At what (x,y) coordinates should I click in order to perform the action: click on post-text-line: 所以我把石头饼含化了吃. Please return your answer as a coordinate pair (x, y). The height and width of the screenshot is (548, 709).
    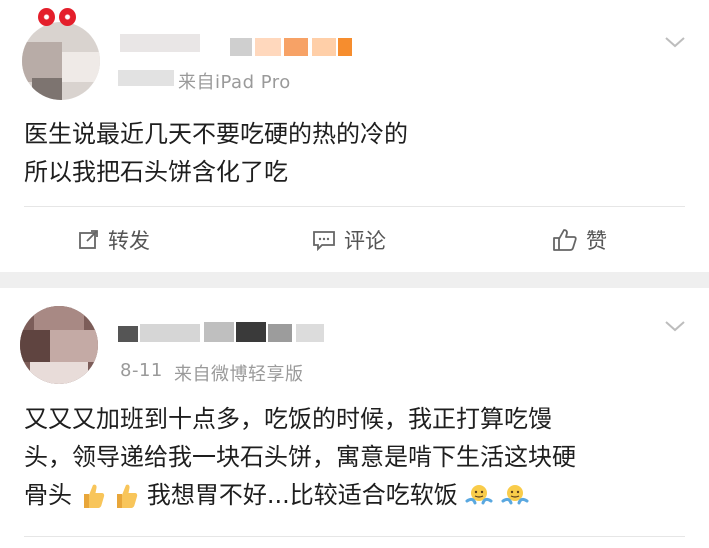
    Looking at the image, I should click on (156, 172).